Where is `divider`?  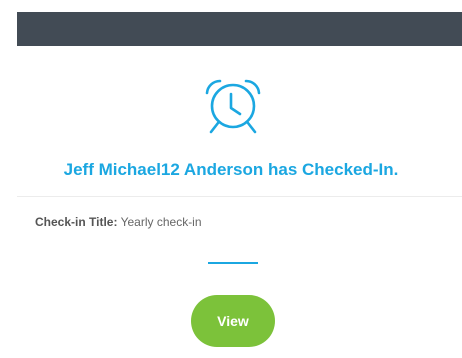
divider is located at coordinates (239, 196).